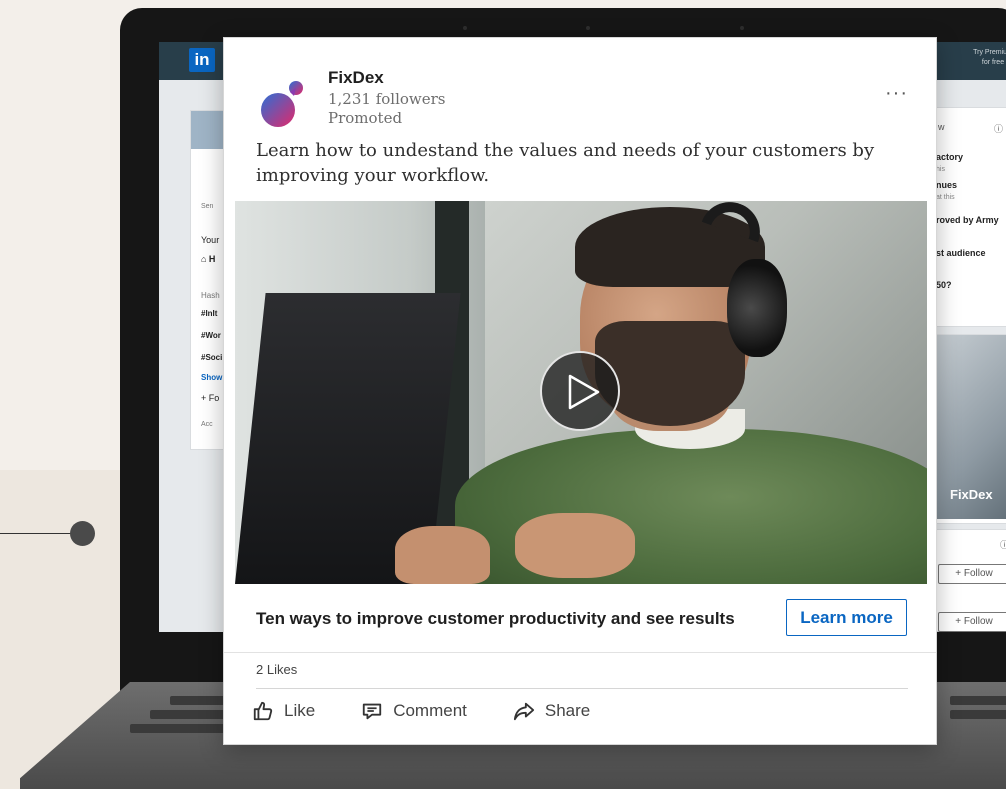 The image size is (1006, 789). I want to click on premium-line-1: Try Premium, so click(989, 52).